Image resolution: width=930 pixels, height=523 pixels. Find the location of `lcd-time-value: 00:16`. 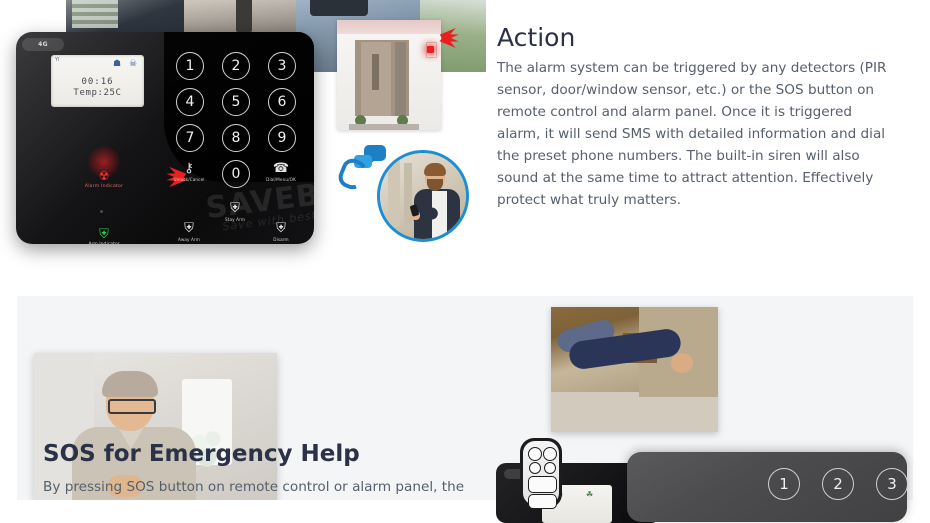

lcd-time-value: 00:16 is located at coordinates (97, 82).